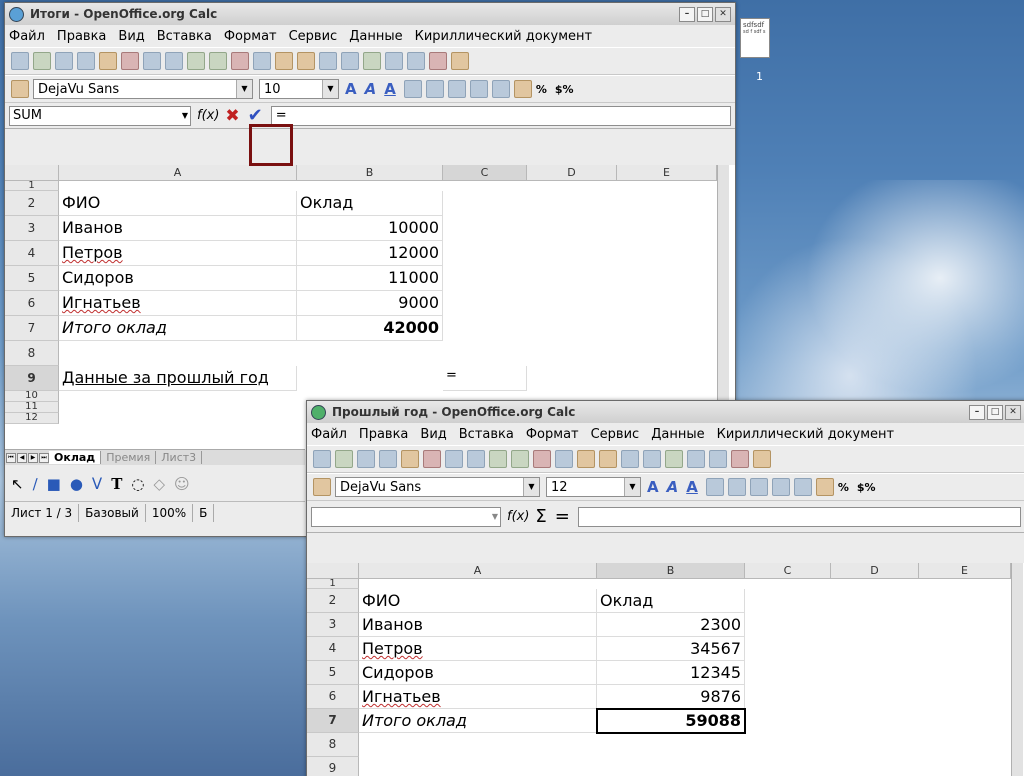 Image resolution: width=1024 pixels, height=776 pixels. Describe the element at coordinates (755, 38) in the screenshot. I see `desktop-file-icon: sdfsdf sd f sdf s` at that location.